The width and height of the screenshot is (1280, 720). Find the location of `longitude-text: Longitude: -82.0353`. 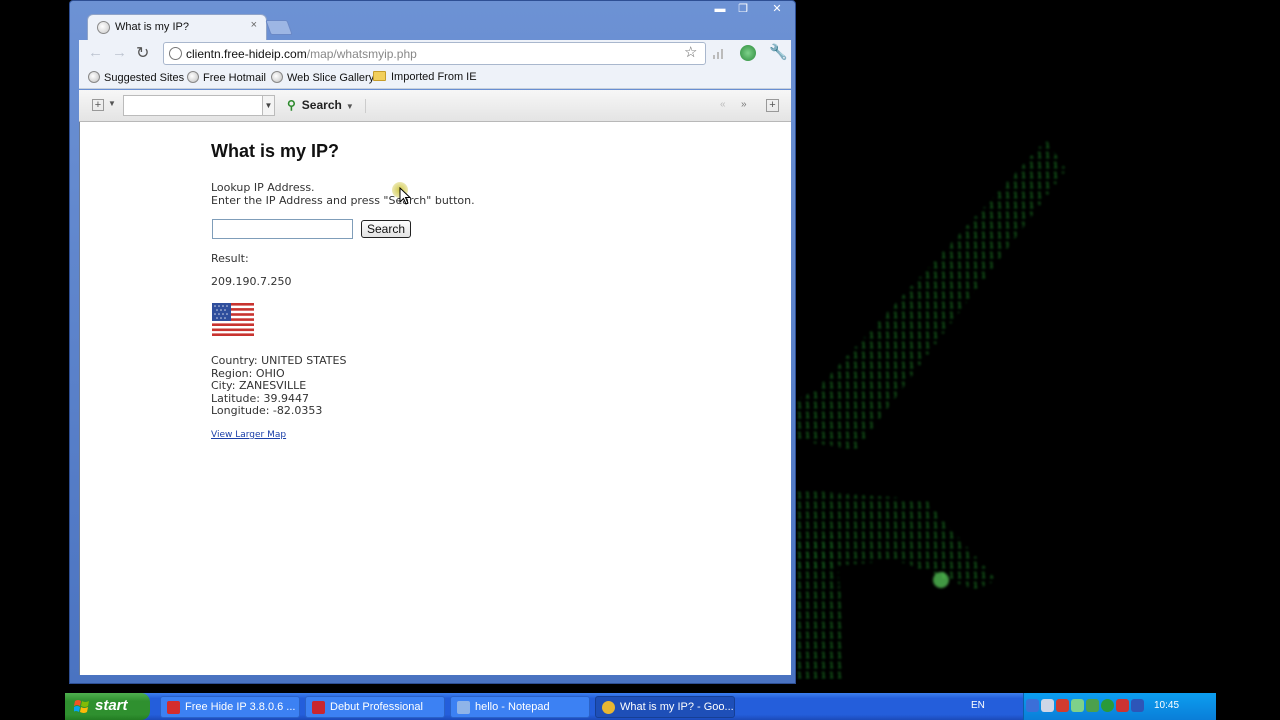

longitude-text: Longitude: -82.0353 is located at coordinates (267, 410).